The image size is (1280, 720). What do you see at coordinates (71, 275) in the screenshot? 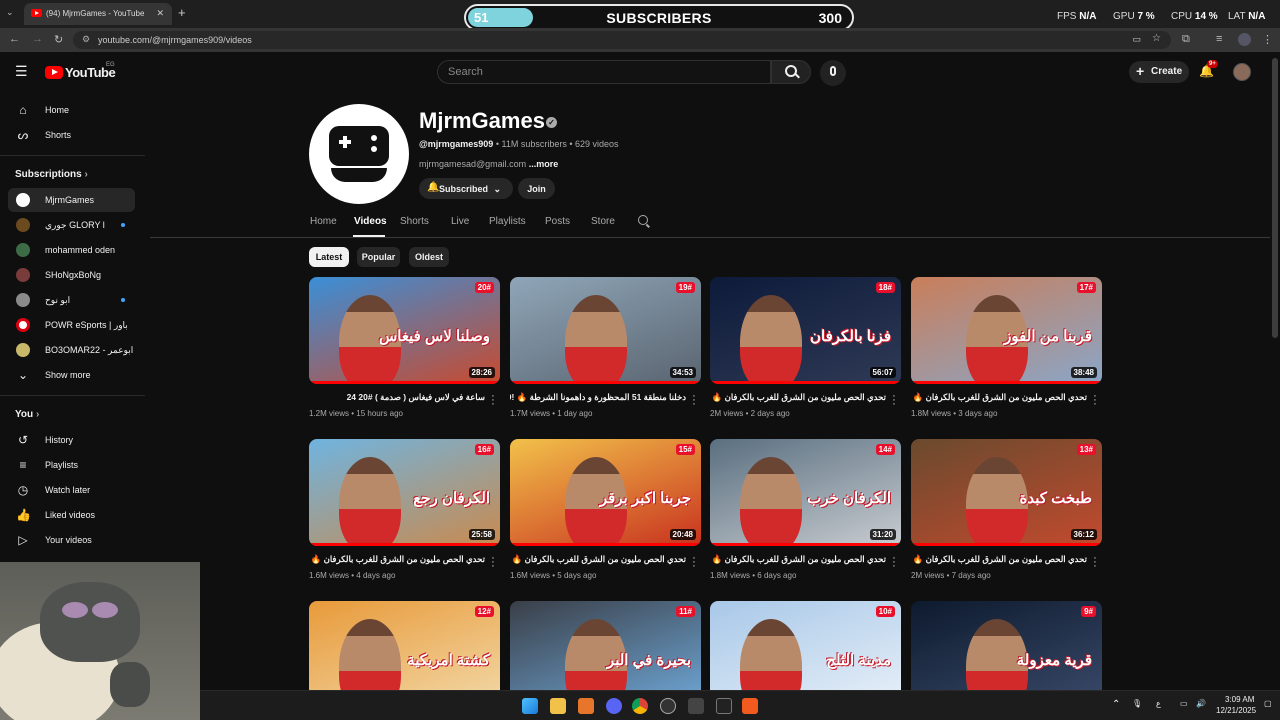
I see `sidebar-sub-shongxbong: SHoNgxBoNg` at bounding box center [71, 275].